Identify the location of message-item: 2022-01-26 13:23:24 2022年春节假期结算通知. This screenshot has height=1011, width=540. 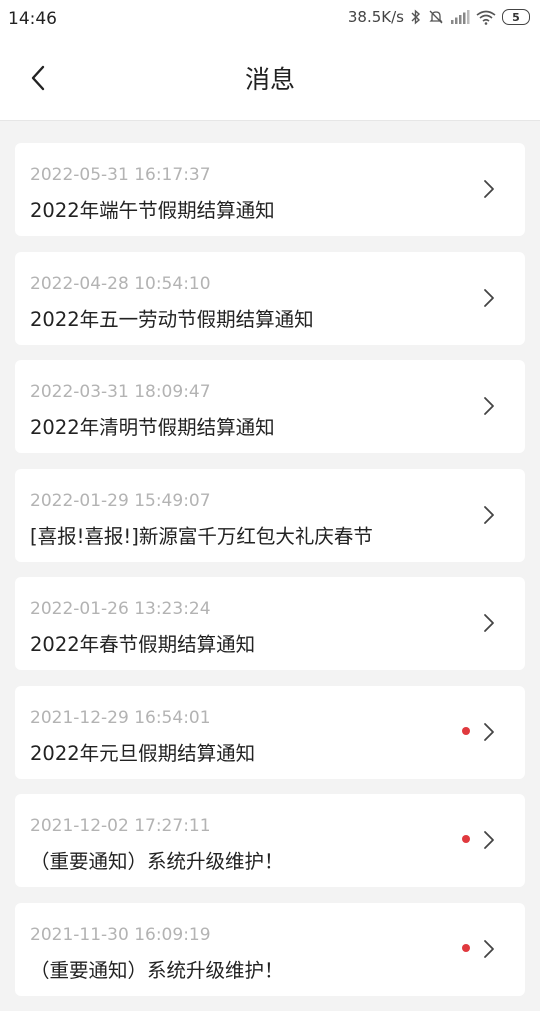
(270, 623).